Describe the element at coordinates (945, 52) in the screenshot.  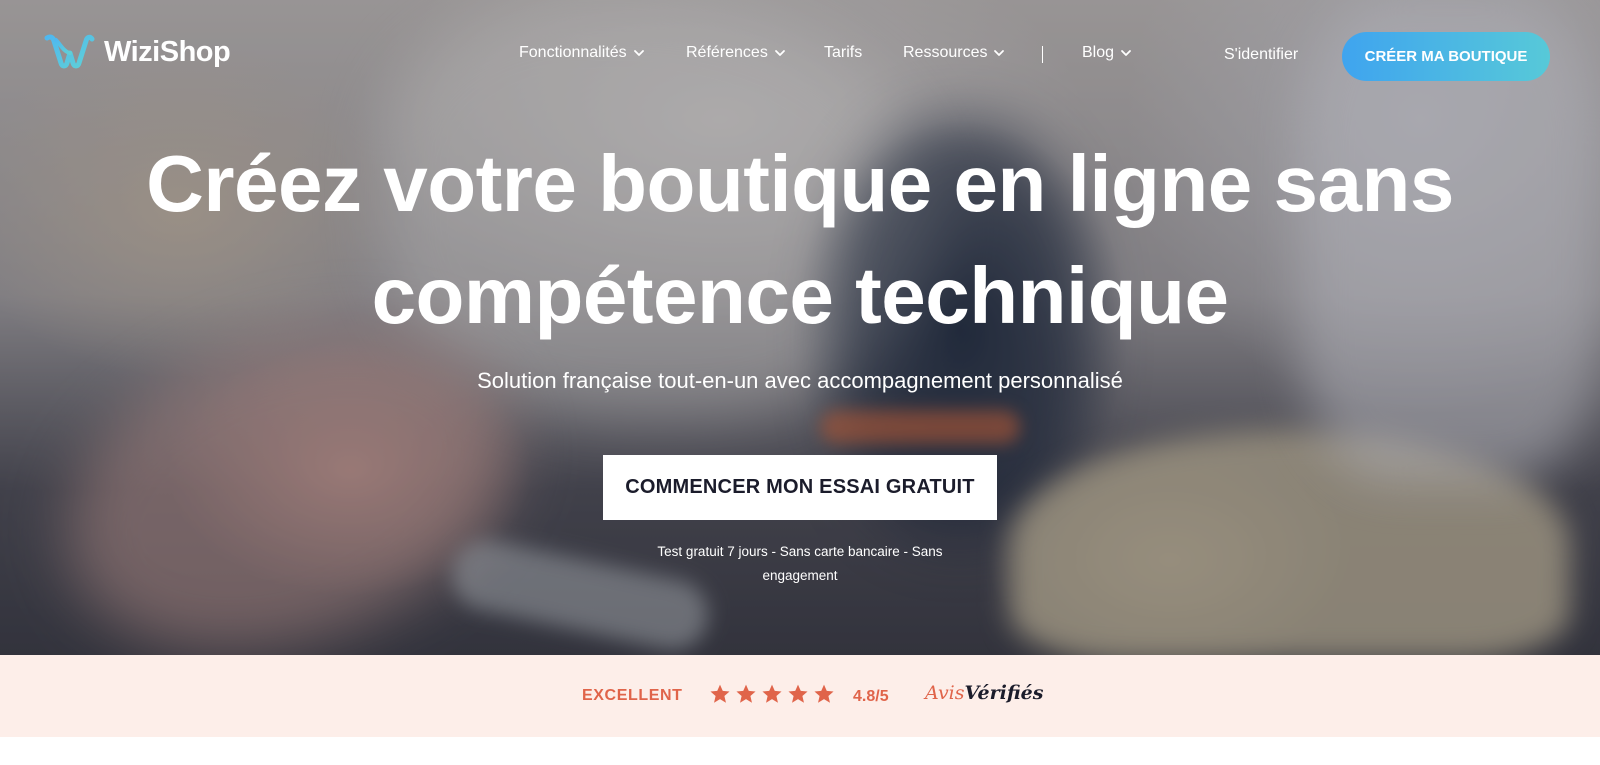
I see `nav-label: Ressources` at that location.